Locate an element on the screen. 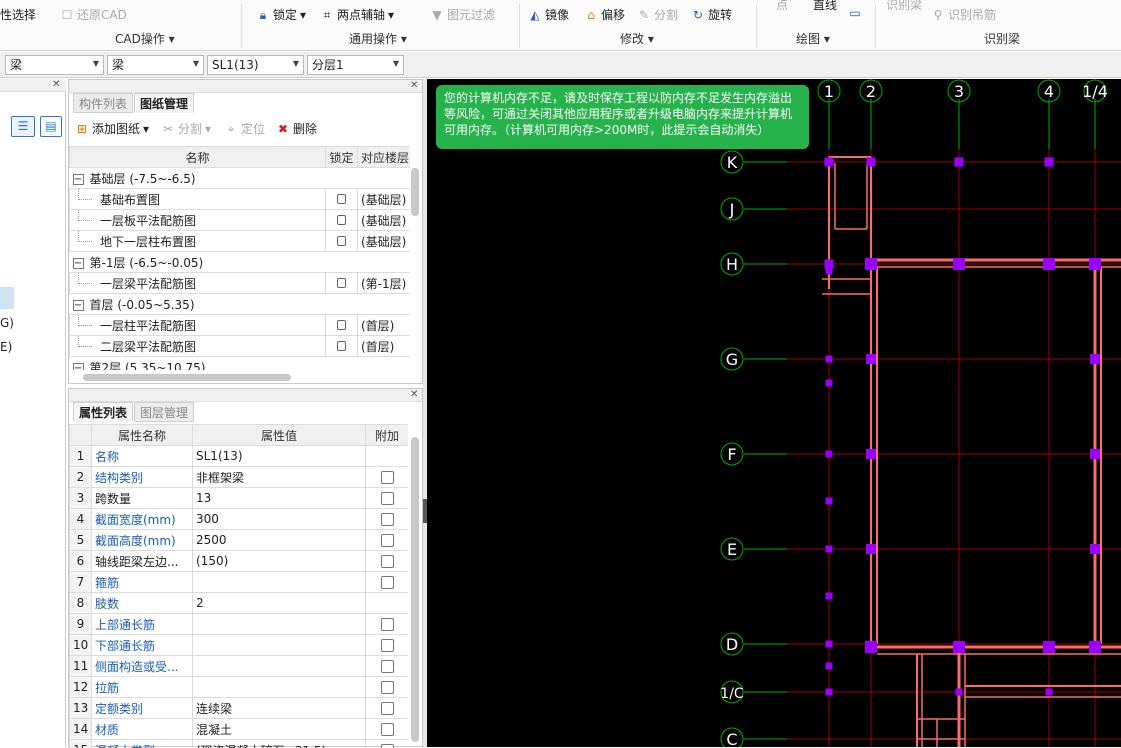 Image resolution: width=1121 pixels, height=748 pixels. drawing-floor-group-row: −首层 (-0.05~5.35) is located at coordinates (240, 304).